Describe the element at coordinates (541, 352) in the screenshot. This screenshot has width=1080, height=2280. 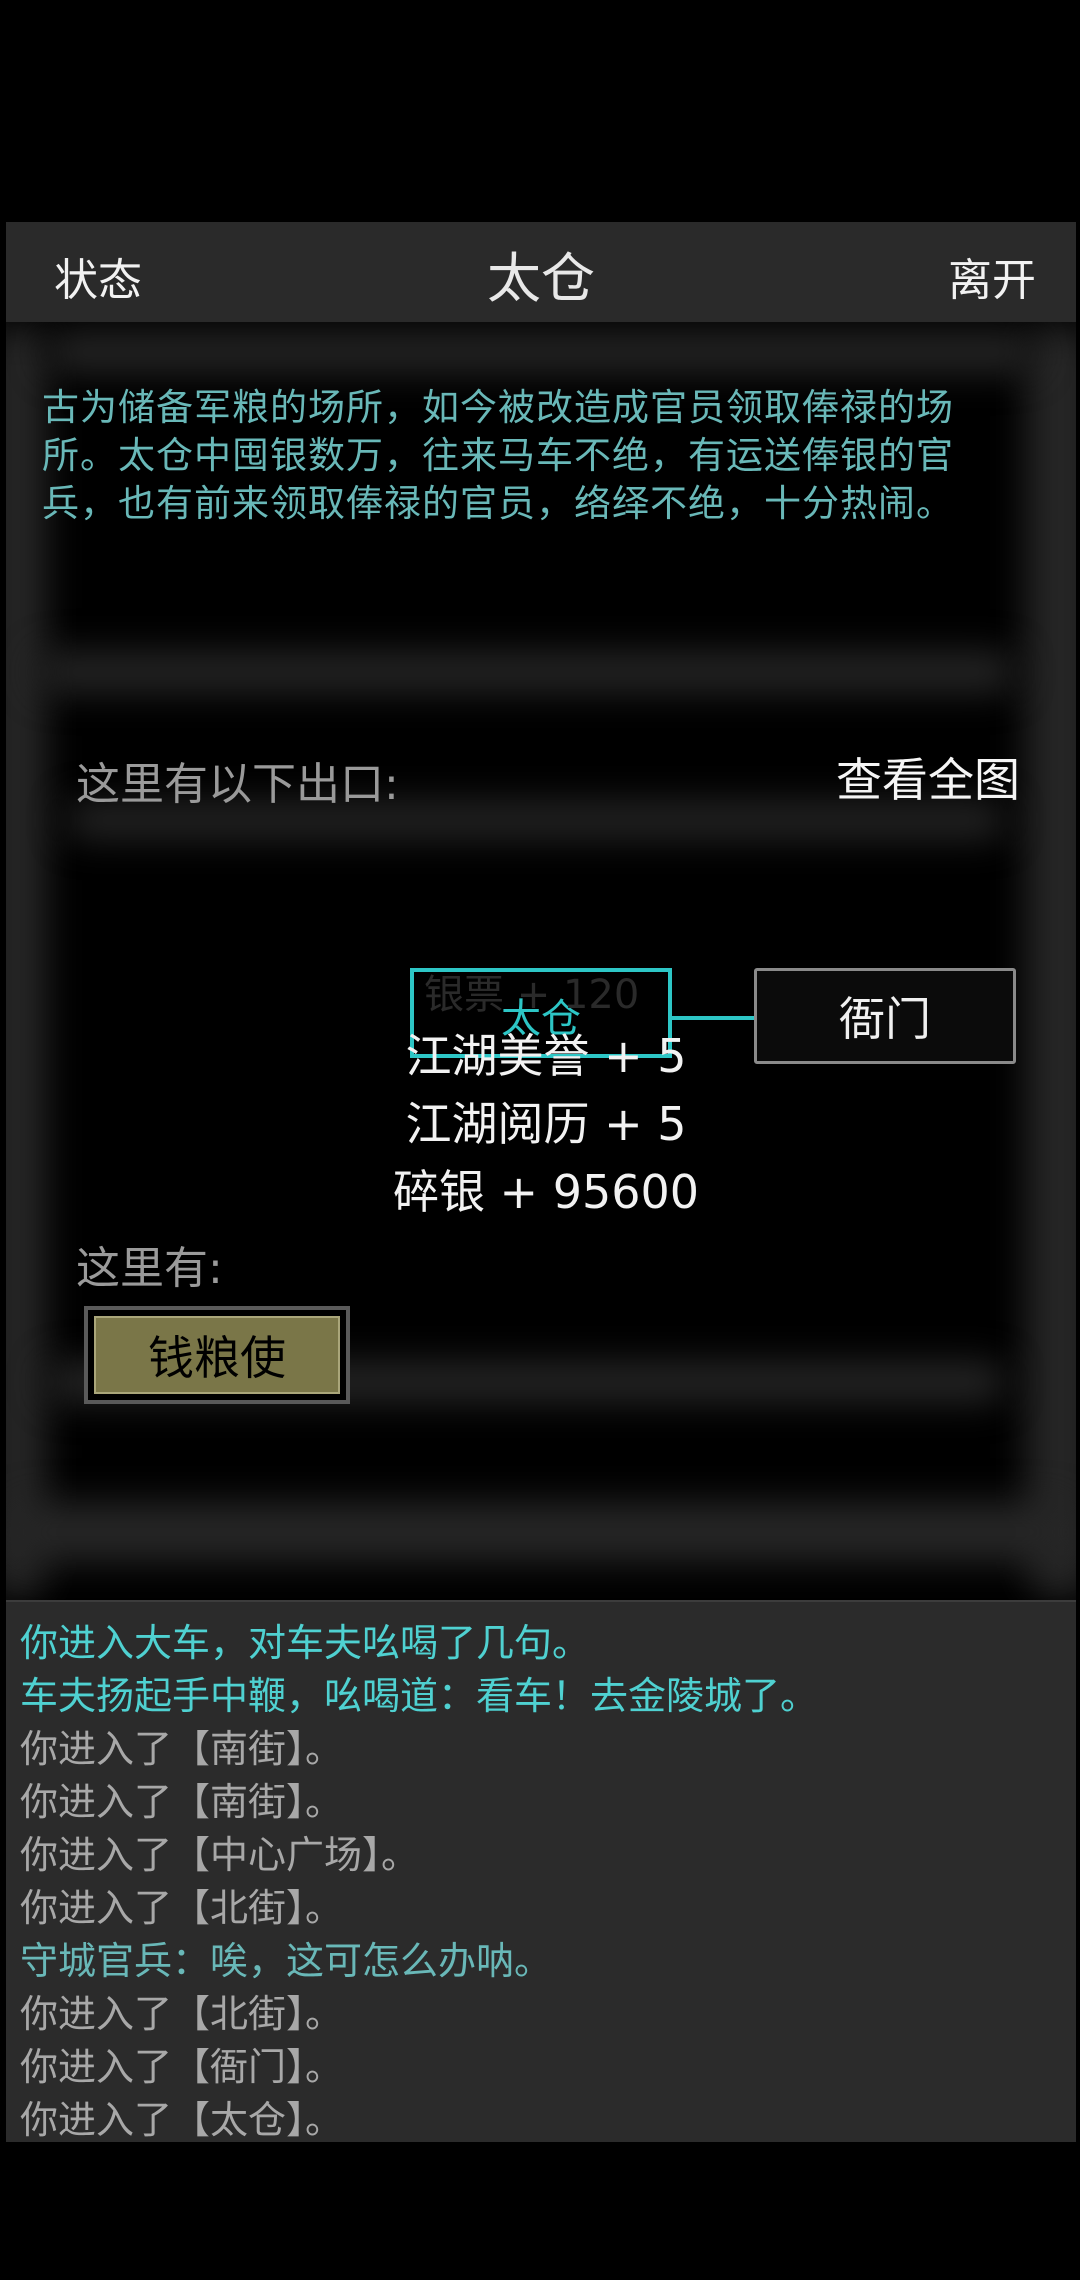
I see `mist-top` at that location.